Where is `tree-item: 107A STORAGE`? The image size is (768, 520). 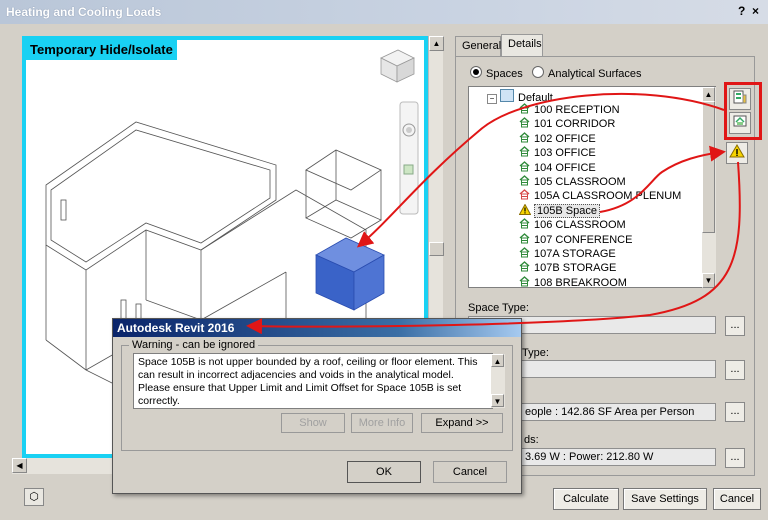 tree-item: 107A STORAGE is located at coordinates (567, 254).